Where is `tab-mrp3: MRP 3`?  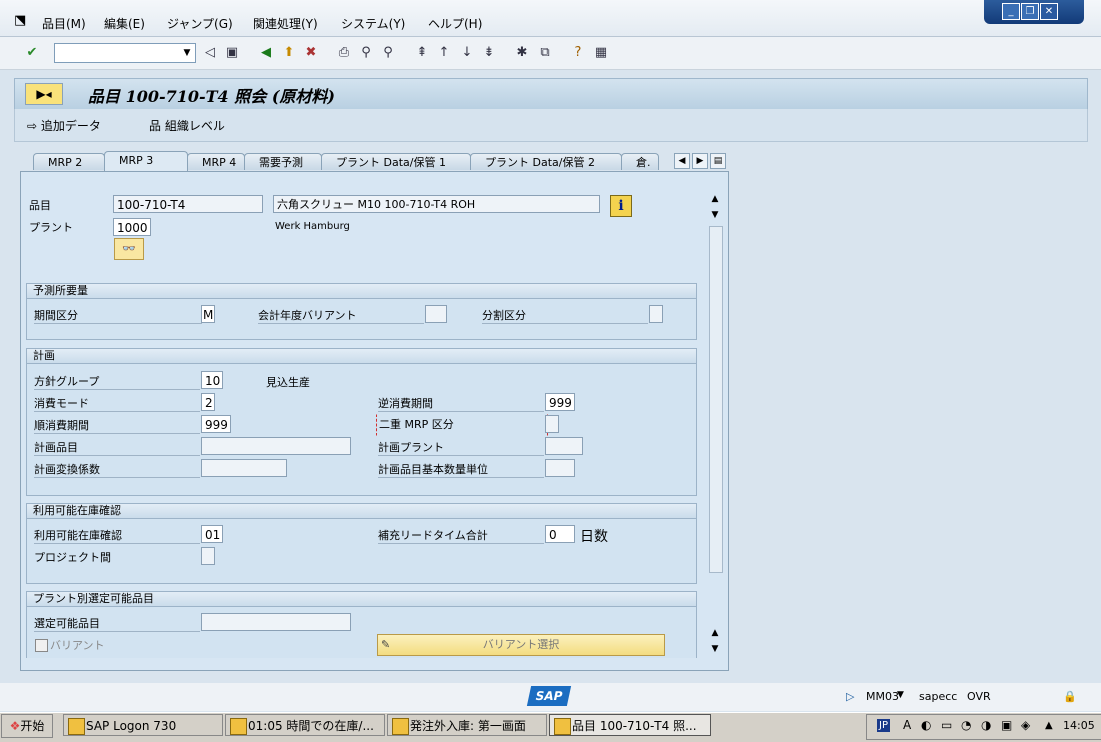 tab-mrp3: MRP 3 is located at coordinates (146, 161).